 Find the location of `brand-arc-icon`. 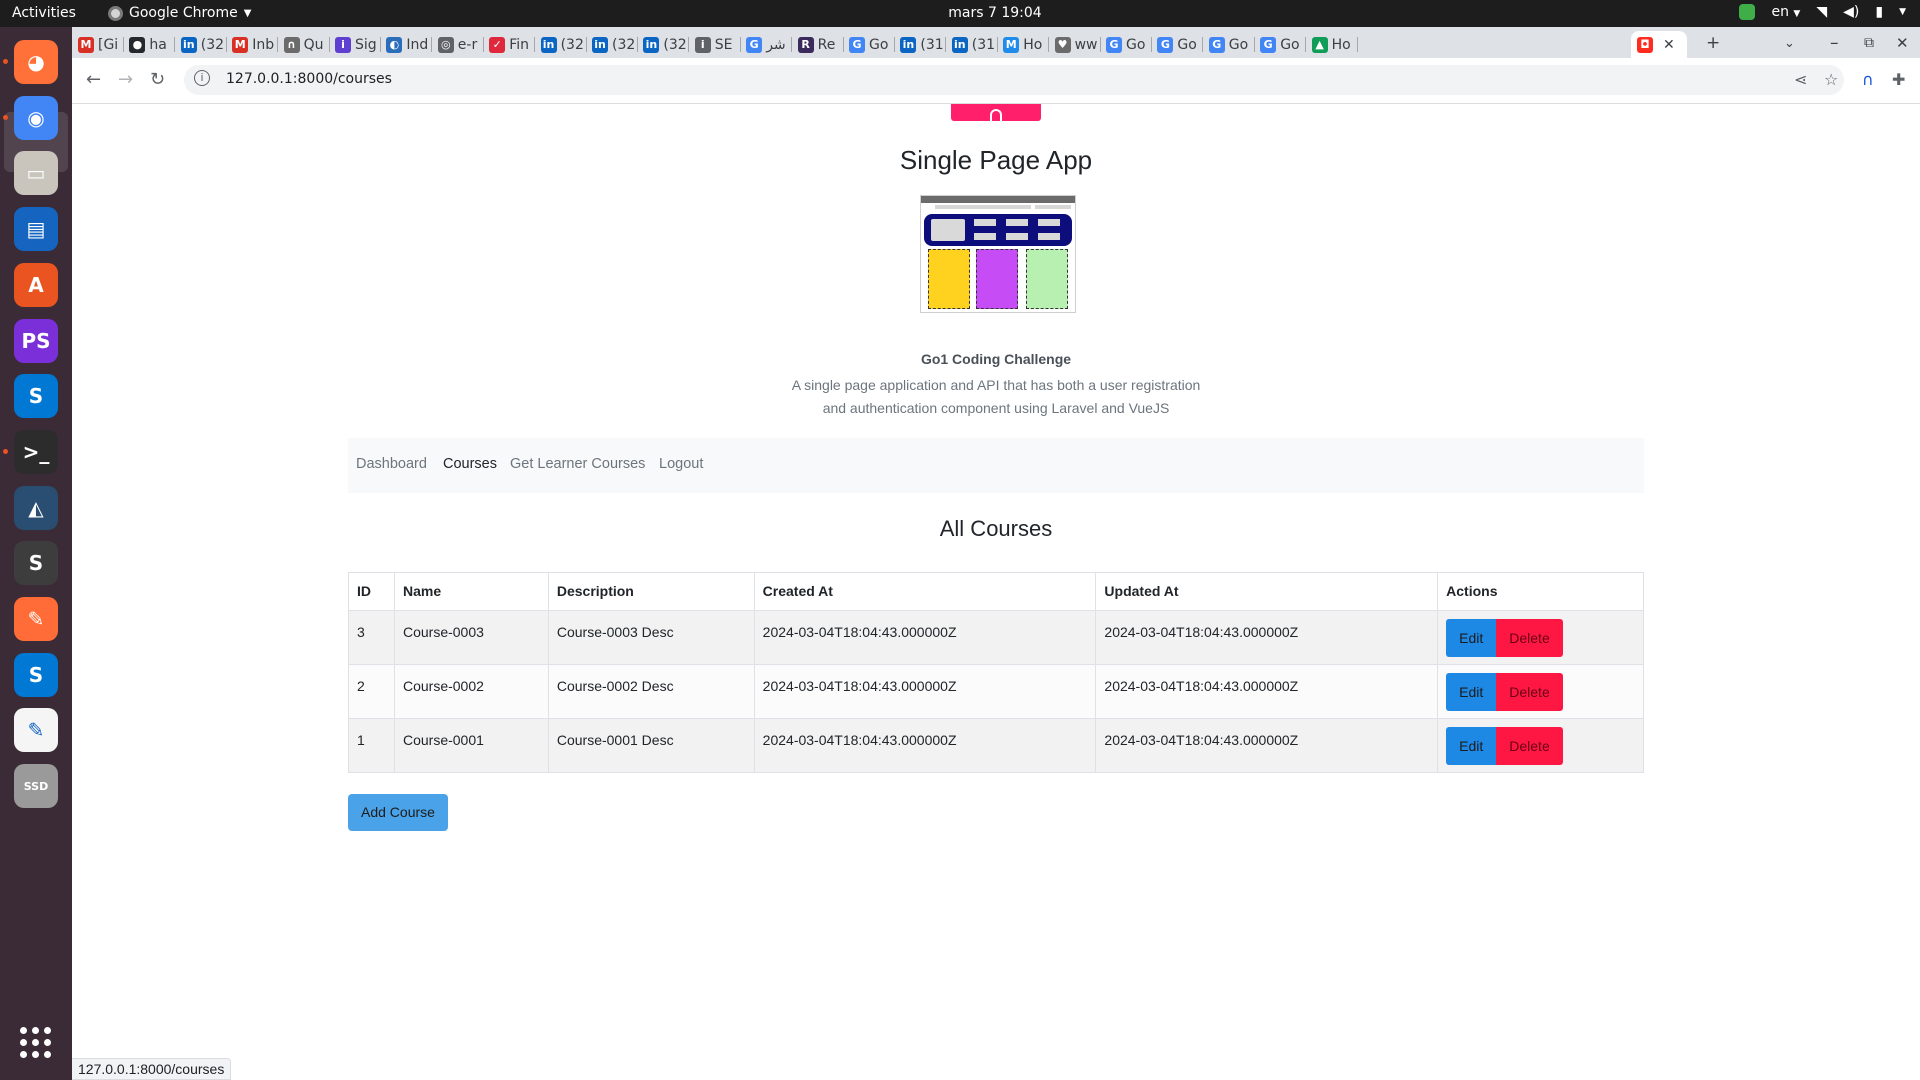

brand-arc-icon is located at coordinates (996, 115).